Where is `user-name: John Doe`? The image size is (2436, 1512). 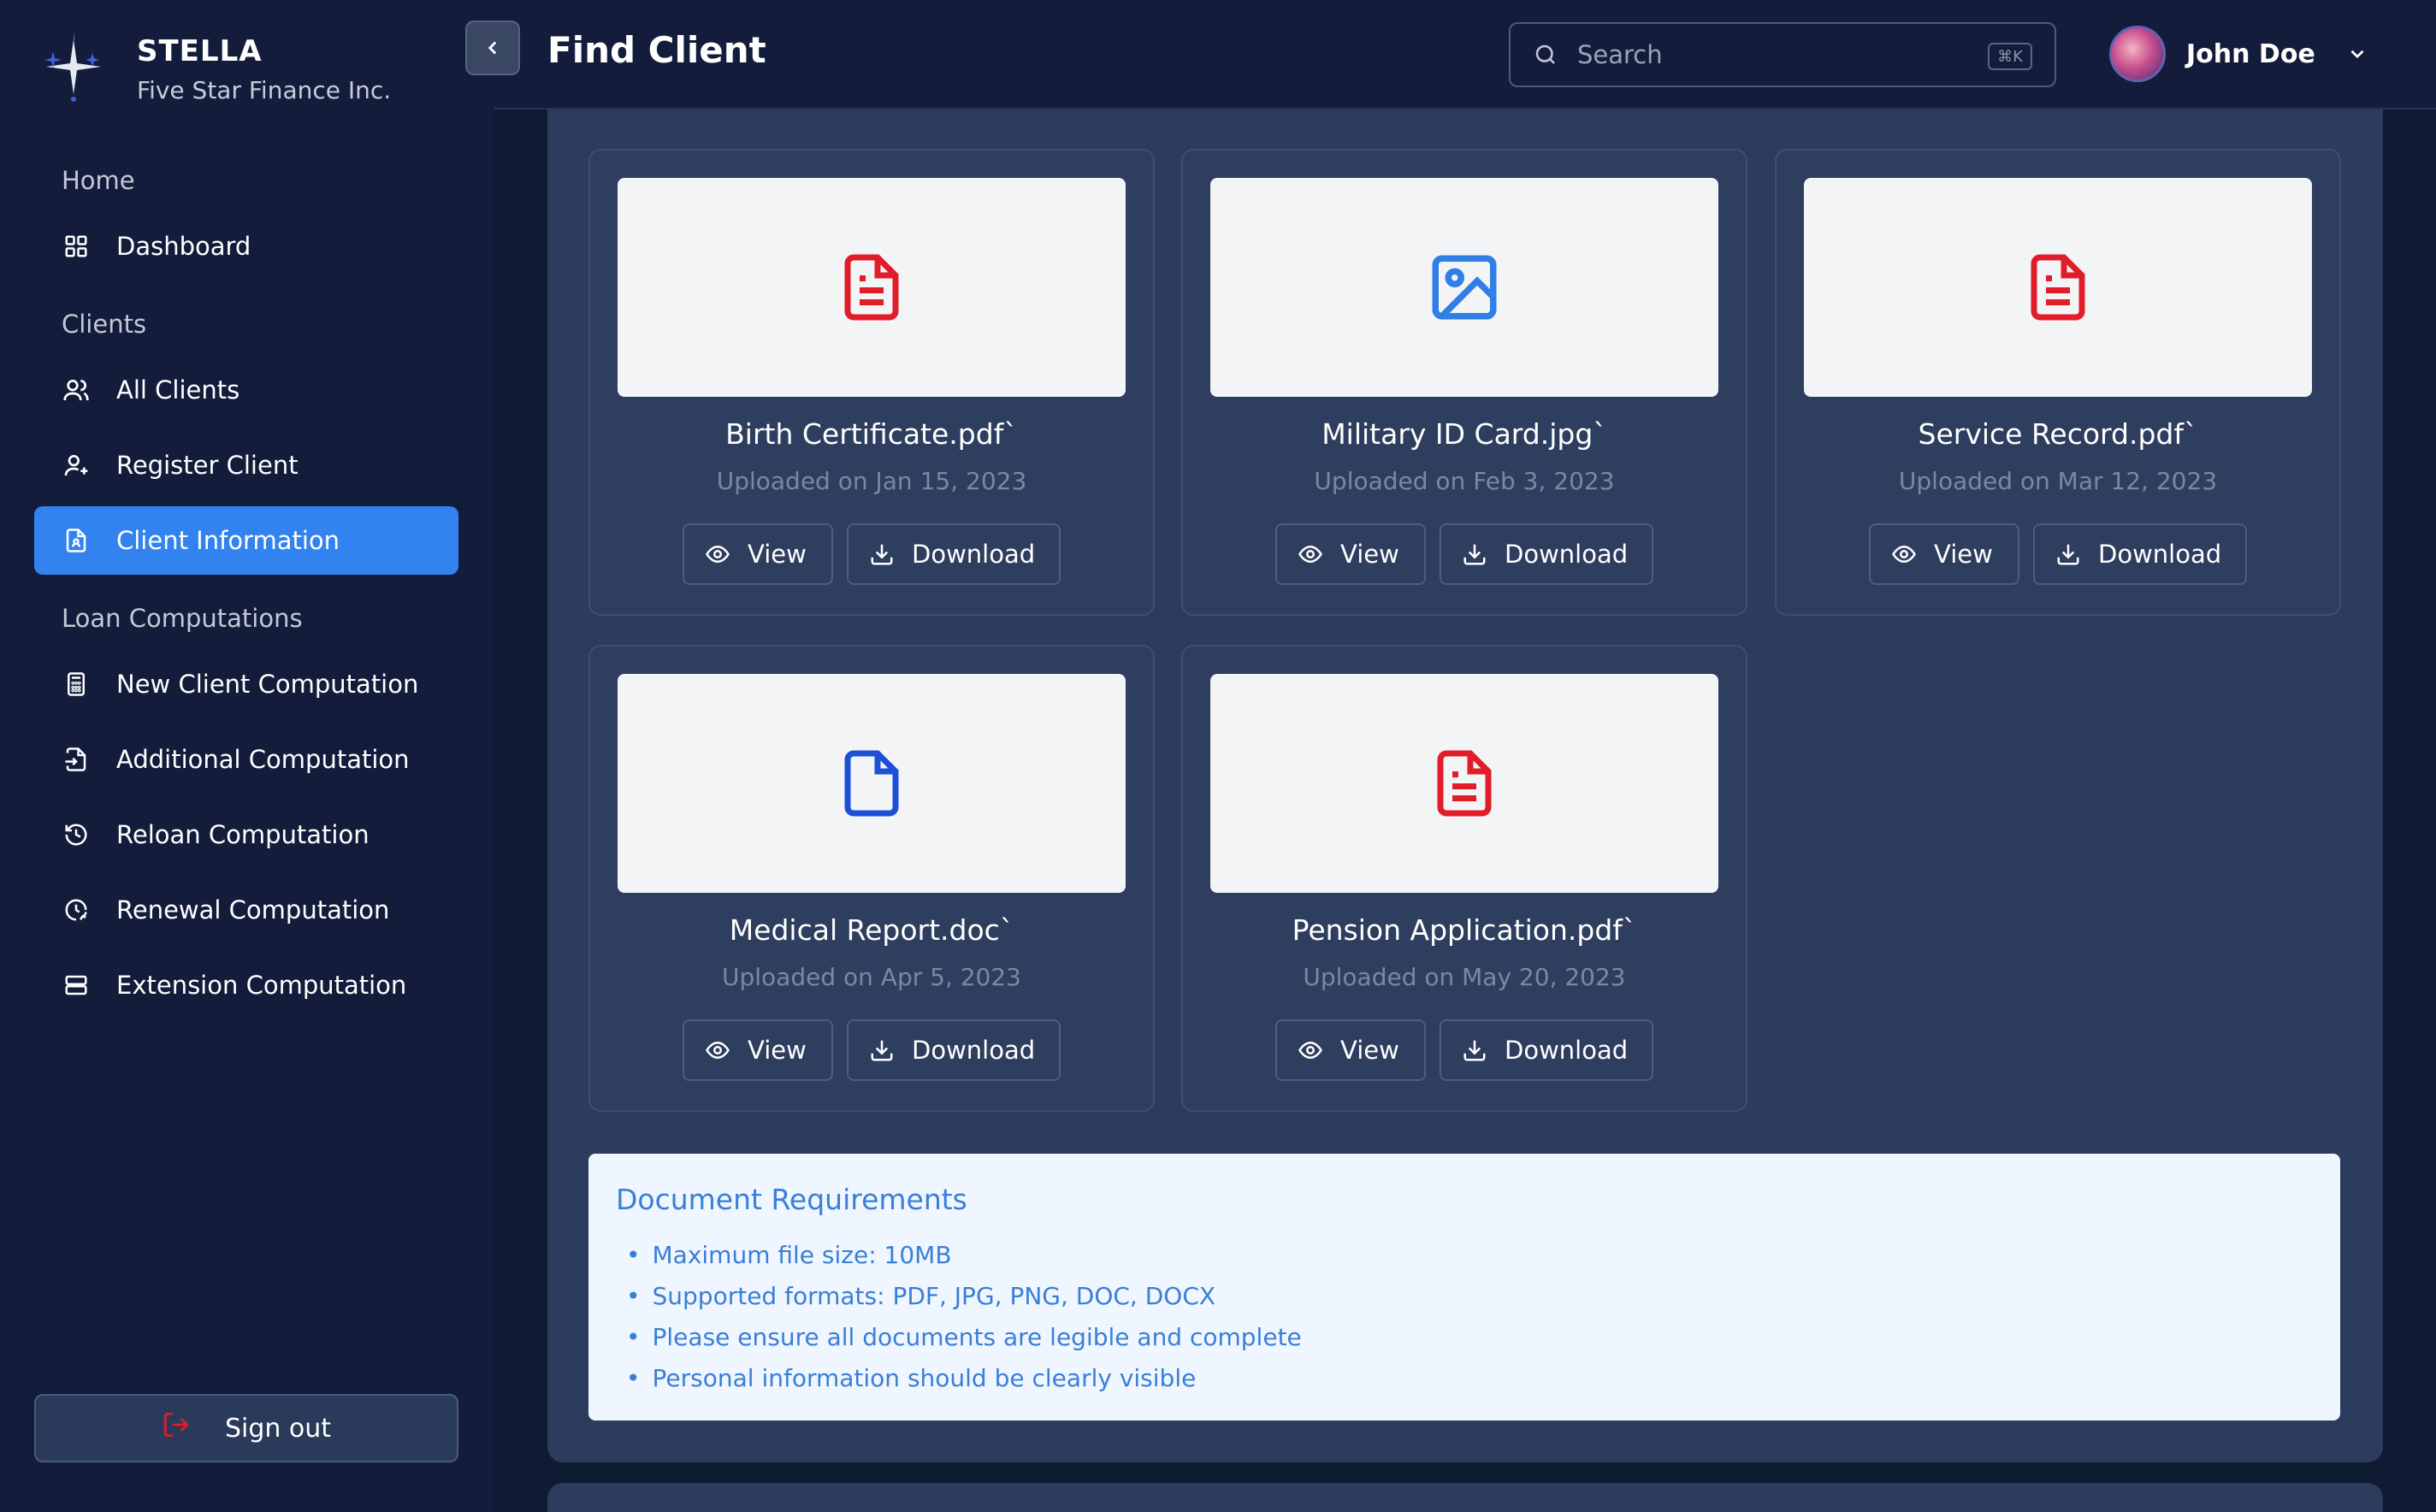
user-name: John Doe is located at coordinates (2250, 53).